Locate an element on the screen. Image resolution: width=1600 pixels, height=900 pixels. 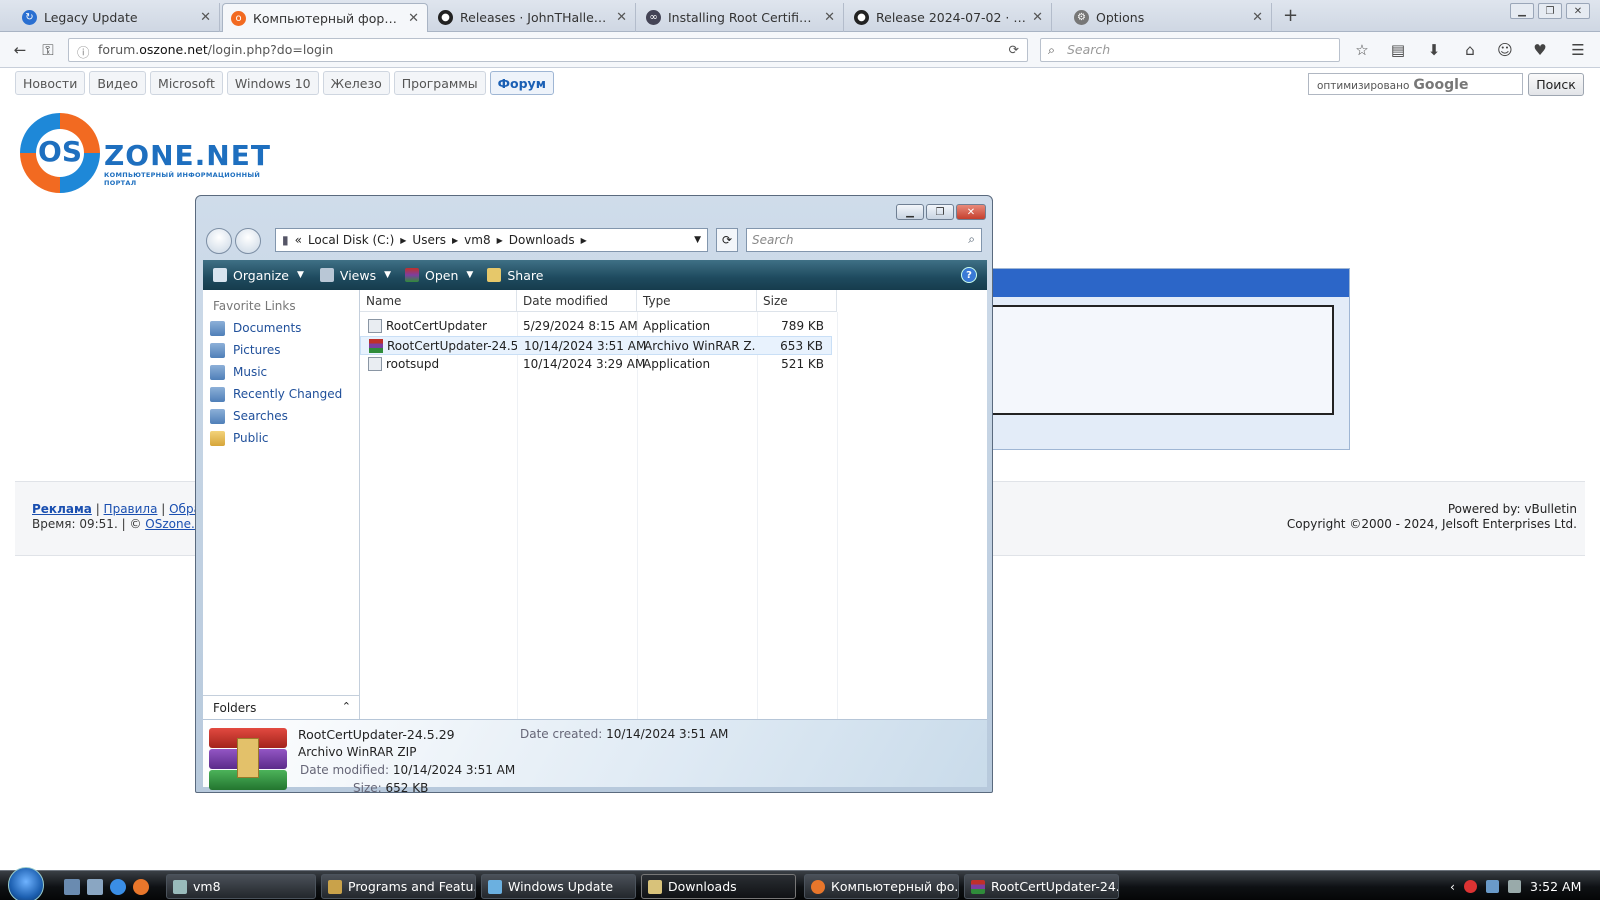
menu-icon: ☰ is located at coordinates (1578, 50).